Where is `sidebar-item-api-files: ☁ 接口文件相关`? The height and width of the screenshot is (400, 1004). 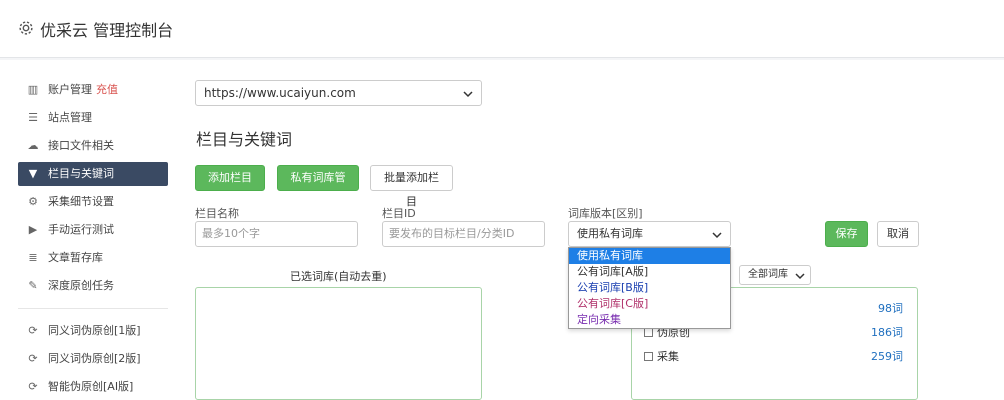
sidebar-item-api-files: ☁ 接口文件相关 is located at coordinates (93, 146).